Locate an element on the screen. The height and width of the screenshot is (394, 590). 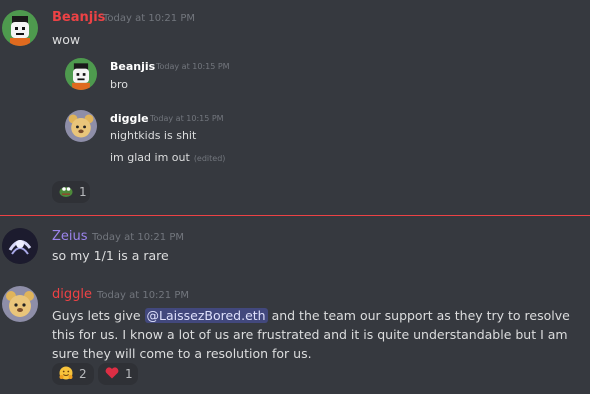
author-name: Zeius is located at coordinates (70, 236).